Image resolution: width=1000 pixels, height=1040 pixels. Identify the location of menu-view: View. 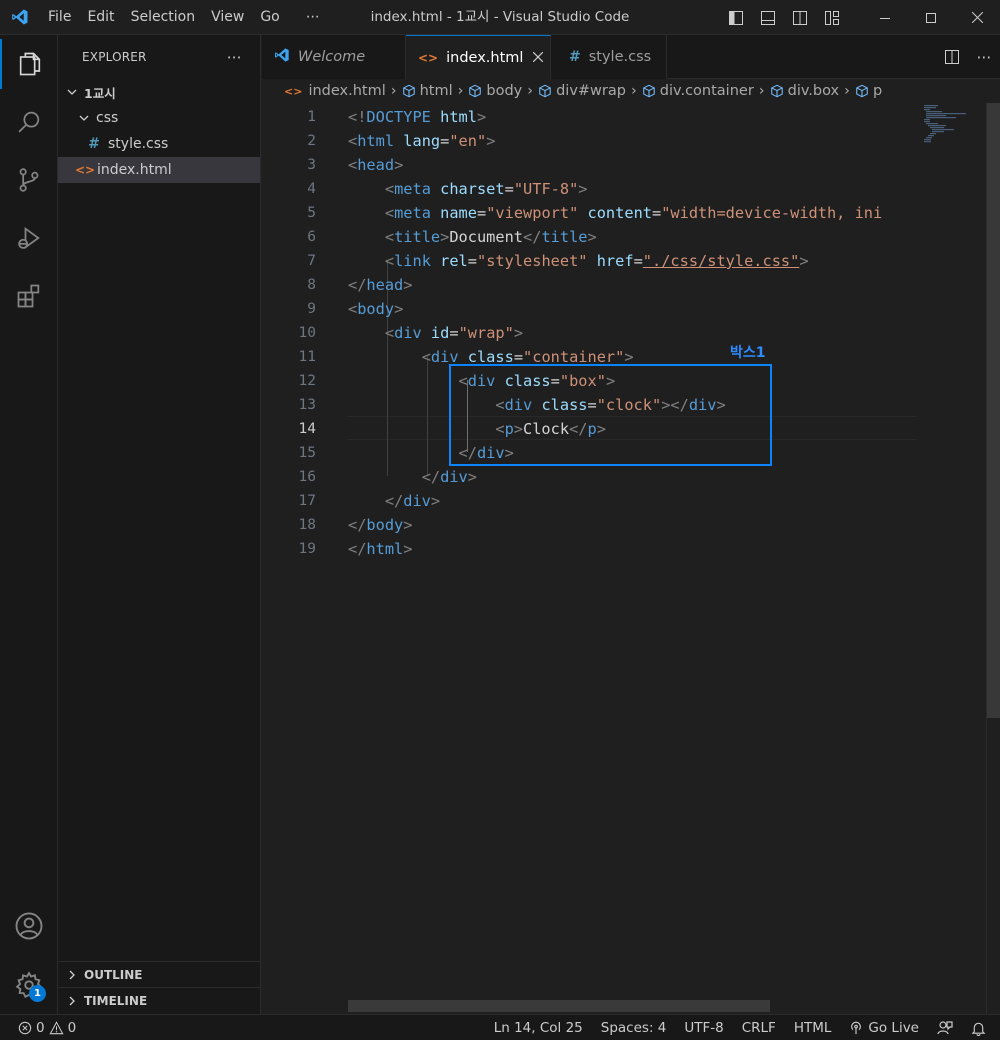
(227, 17).